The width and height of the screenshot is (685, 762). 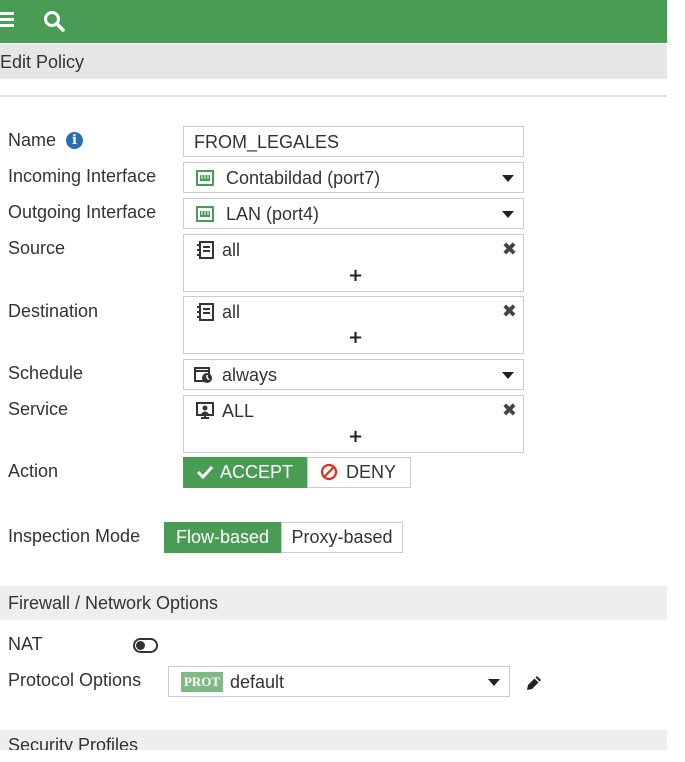 What do you see at coordinates (250, 375) in the screenshot?
I see `schedule-value: always` at bounding box center [250, 375].